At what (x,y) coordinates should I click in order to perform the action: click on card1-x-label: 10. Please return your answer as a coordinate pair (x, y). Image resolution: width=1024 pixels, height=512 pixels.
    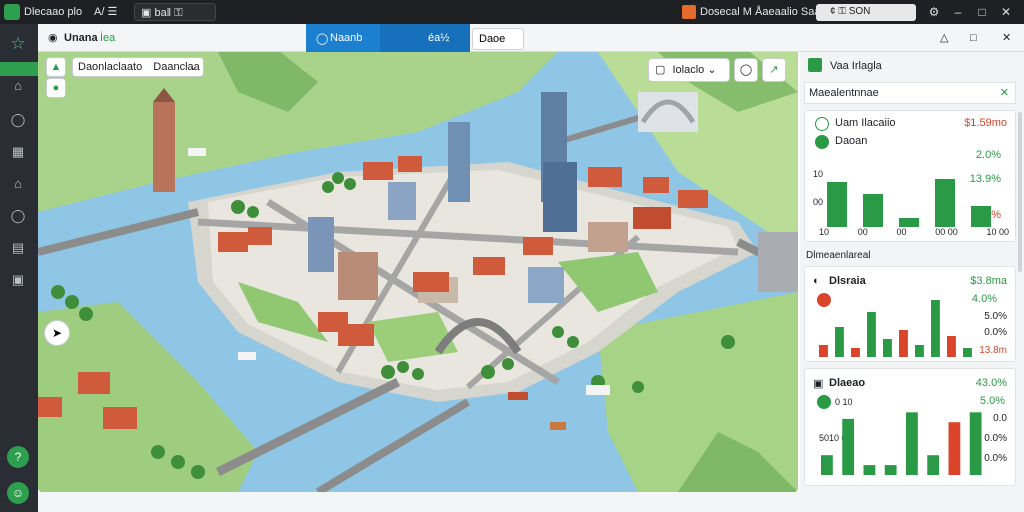
    Looking at the image, I should click on (824, 232).